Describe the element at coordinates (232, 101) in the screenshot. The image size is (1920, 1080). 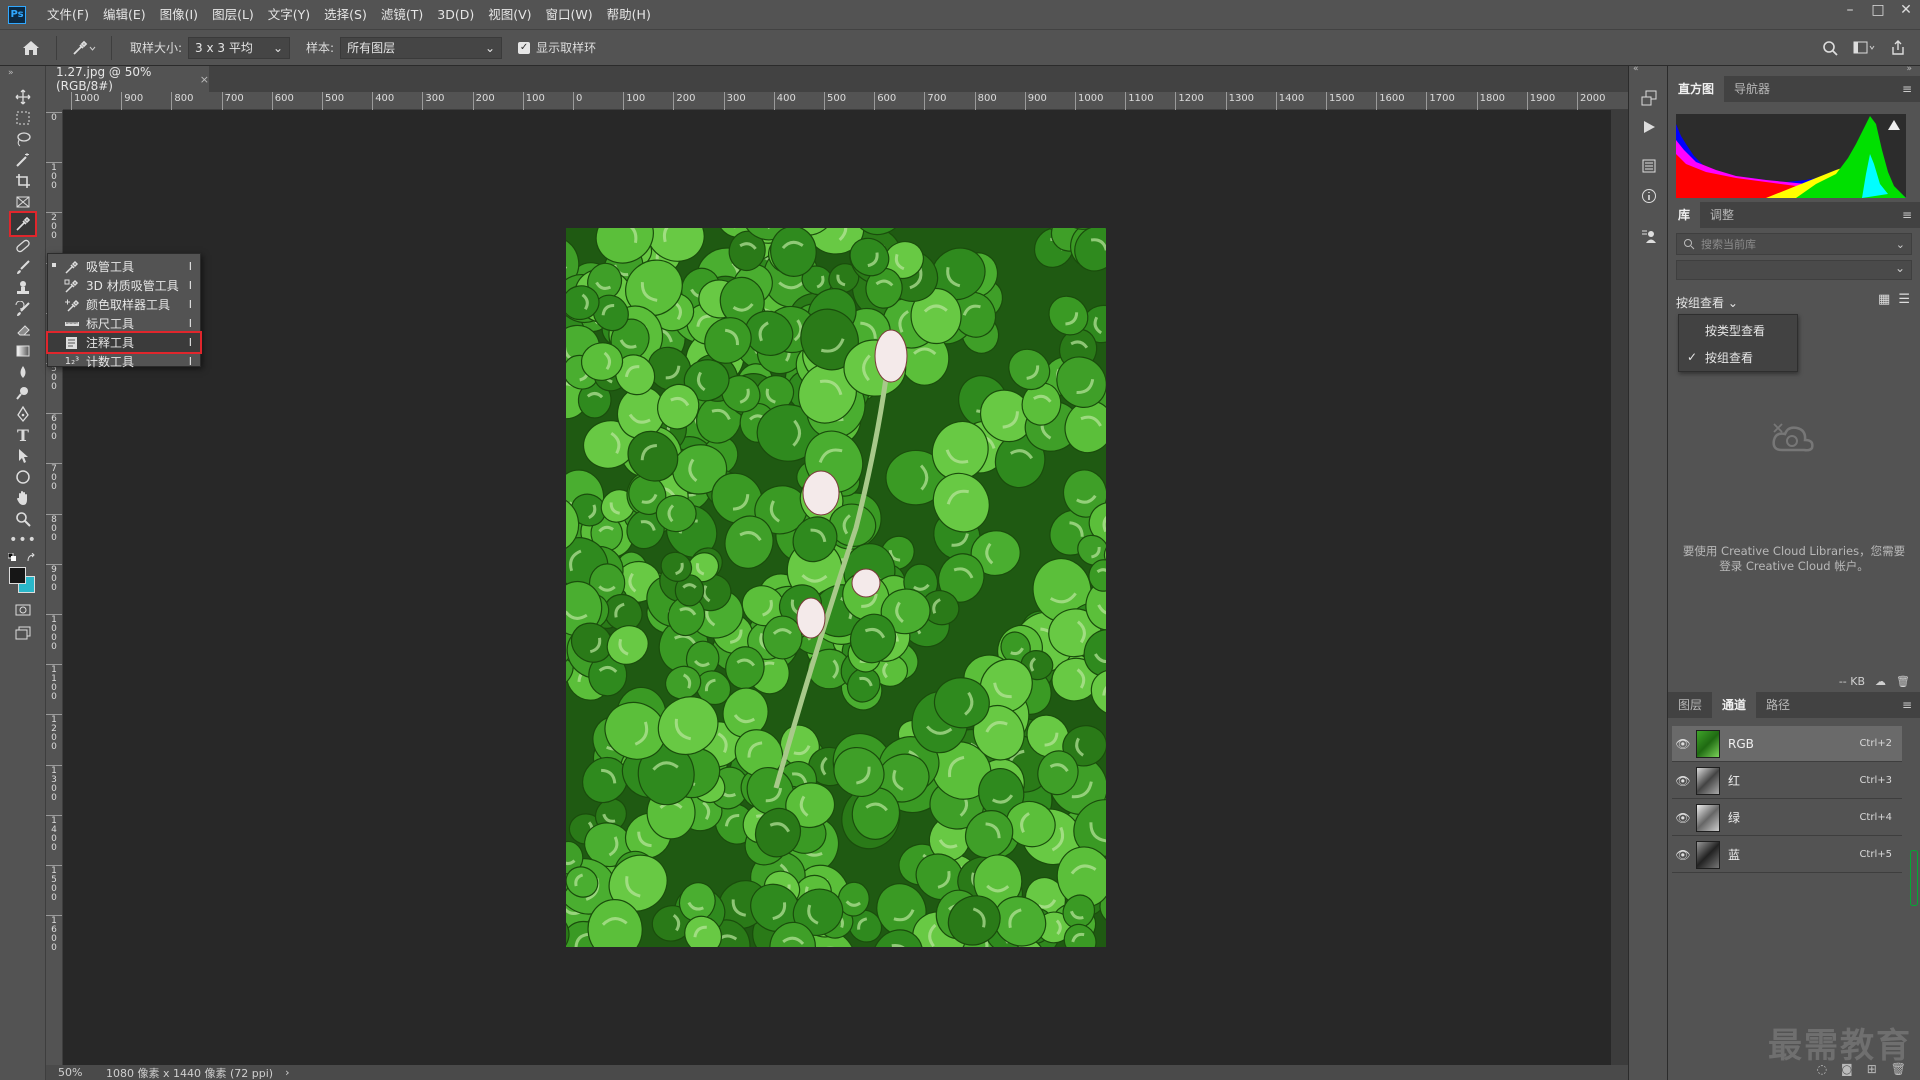
I see `ruler-tick-label: 700` at that location.